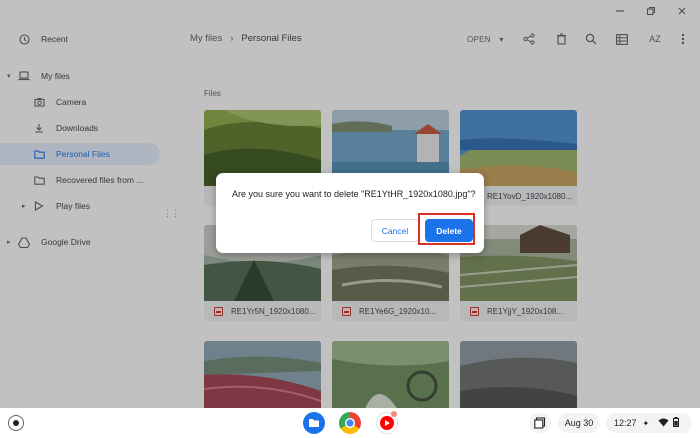 Image resolution: width=700 pixels, height=438 pixels. Describe the element at coordinates (625, 423) in the screenshot. I see `clock-text: 12:27` at that location.